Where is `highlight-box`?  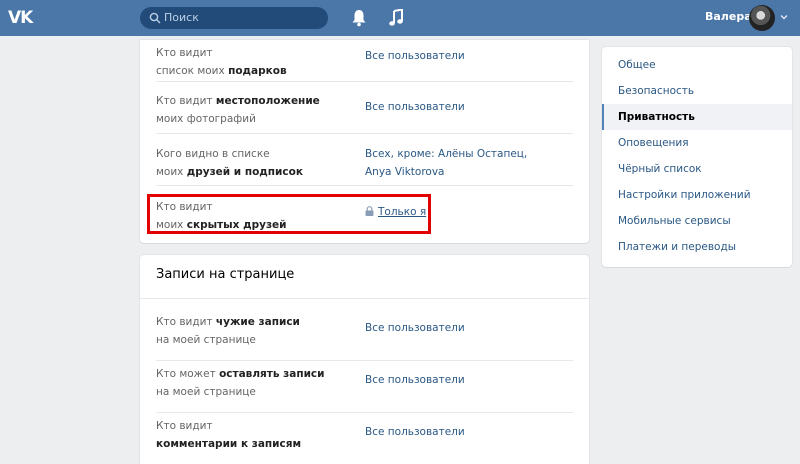
highlight-box is located at coordinates (289, 214).